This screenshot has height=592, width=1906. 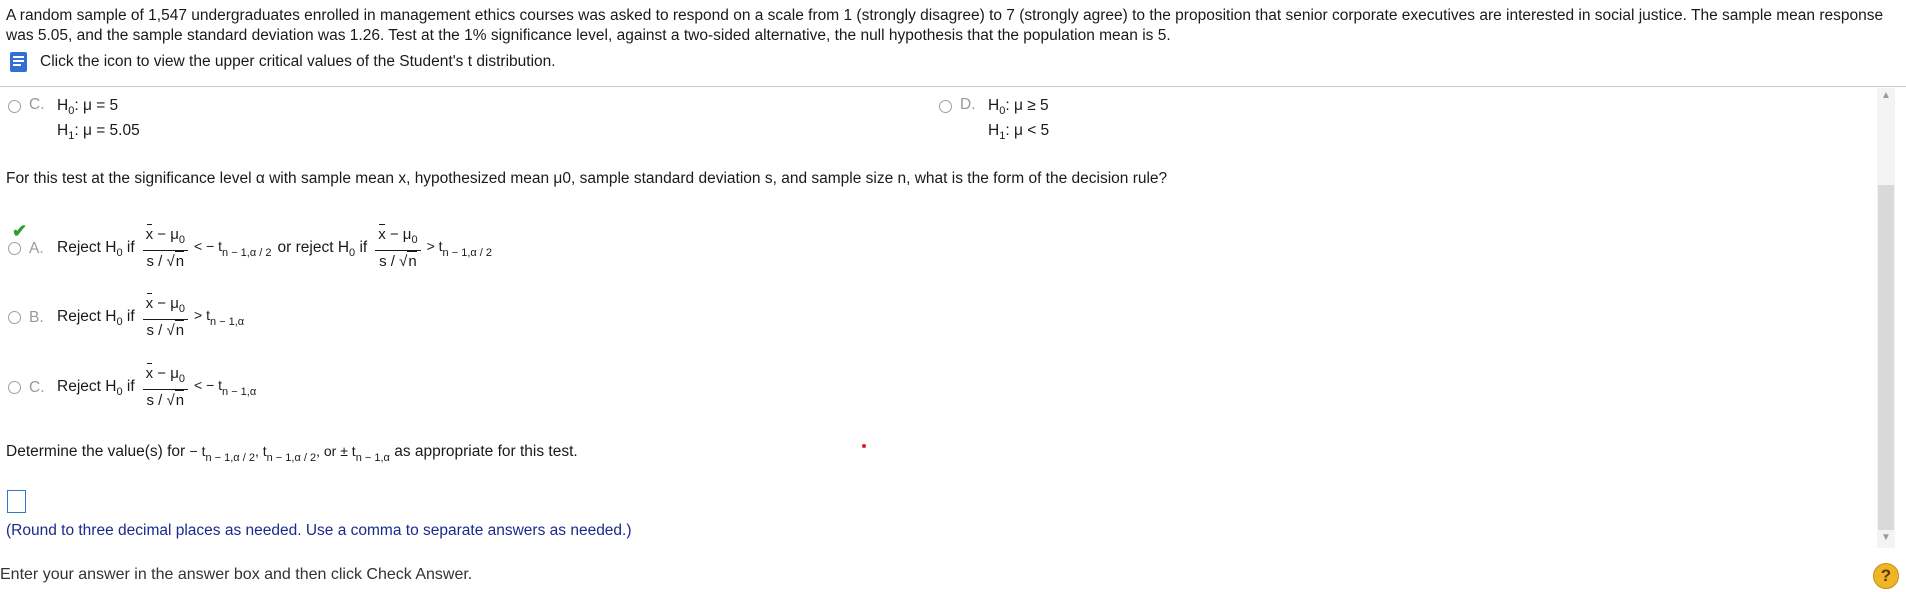 I want to click on rule-option-b: B. Reject H0 if x − μ0 s / √n > tn − 1,α, so click(x=126, y=317).